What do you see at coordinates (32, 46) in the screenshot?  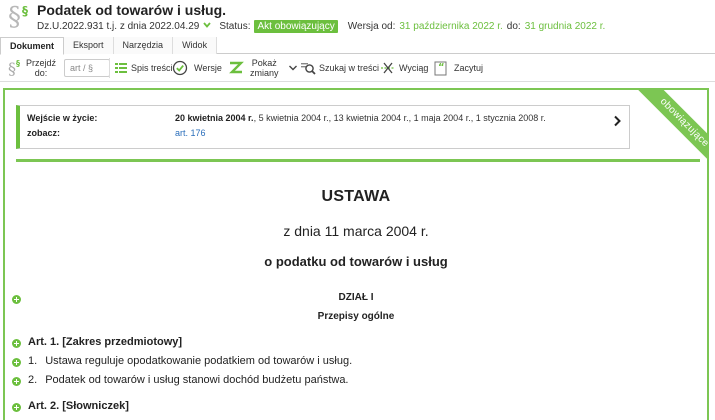 I see `tab-dokument: Dokument` at bounding box center [32, 46].